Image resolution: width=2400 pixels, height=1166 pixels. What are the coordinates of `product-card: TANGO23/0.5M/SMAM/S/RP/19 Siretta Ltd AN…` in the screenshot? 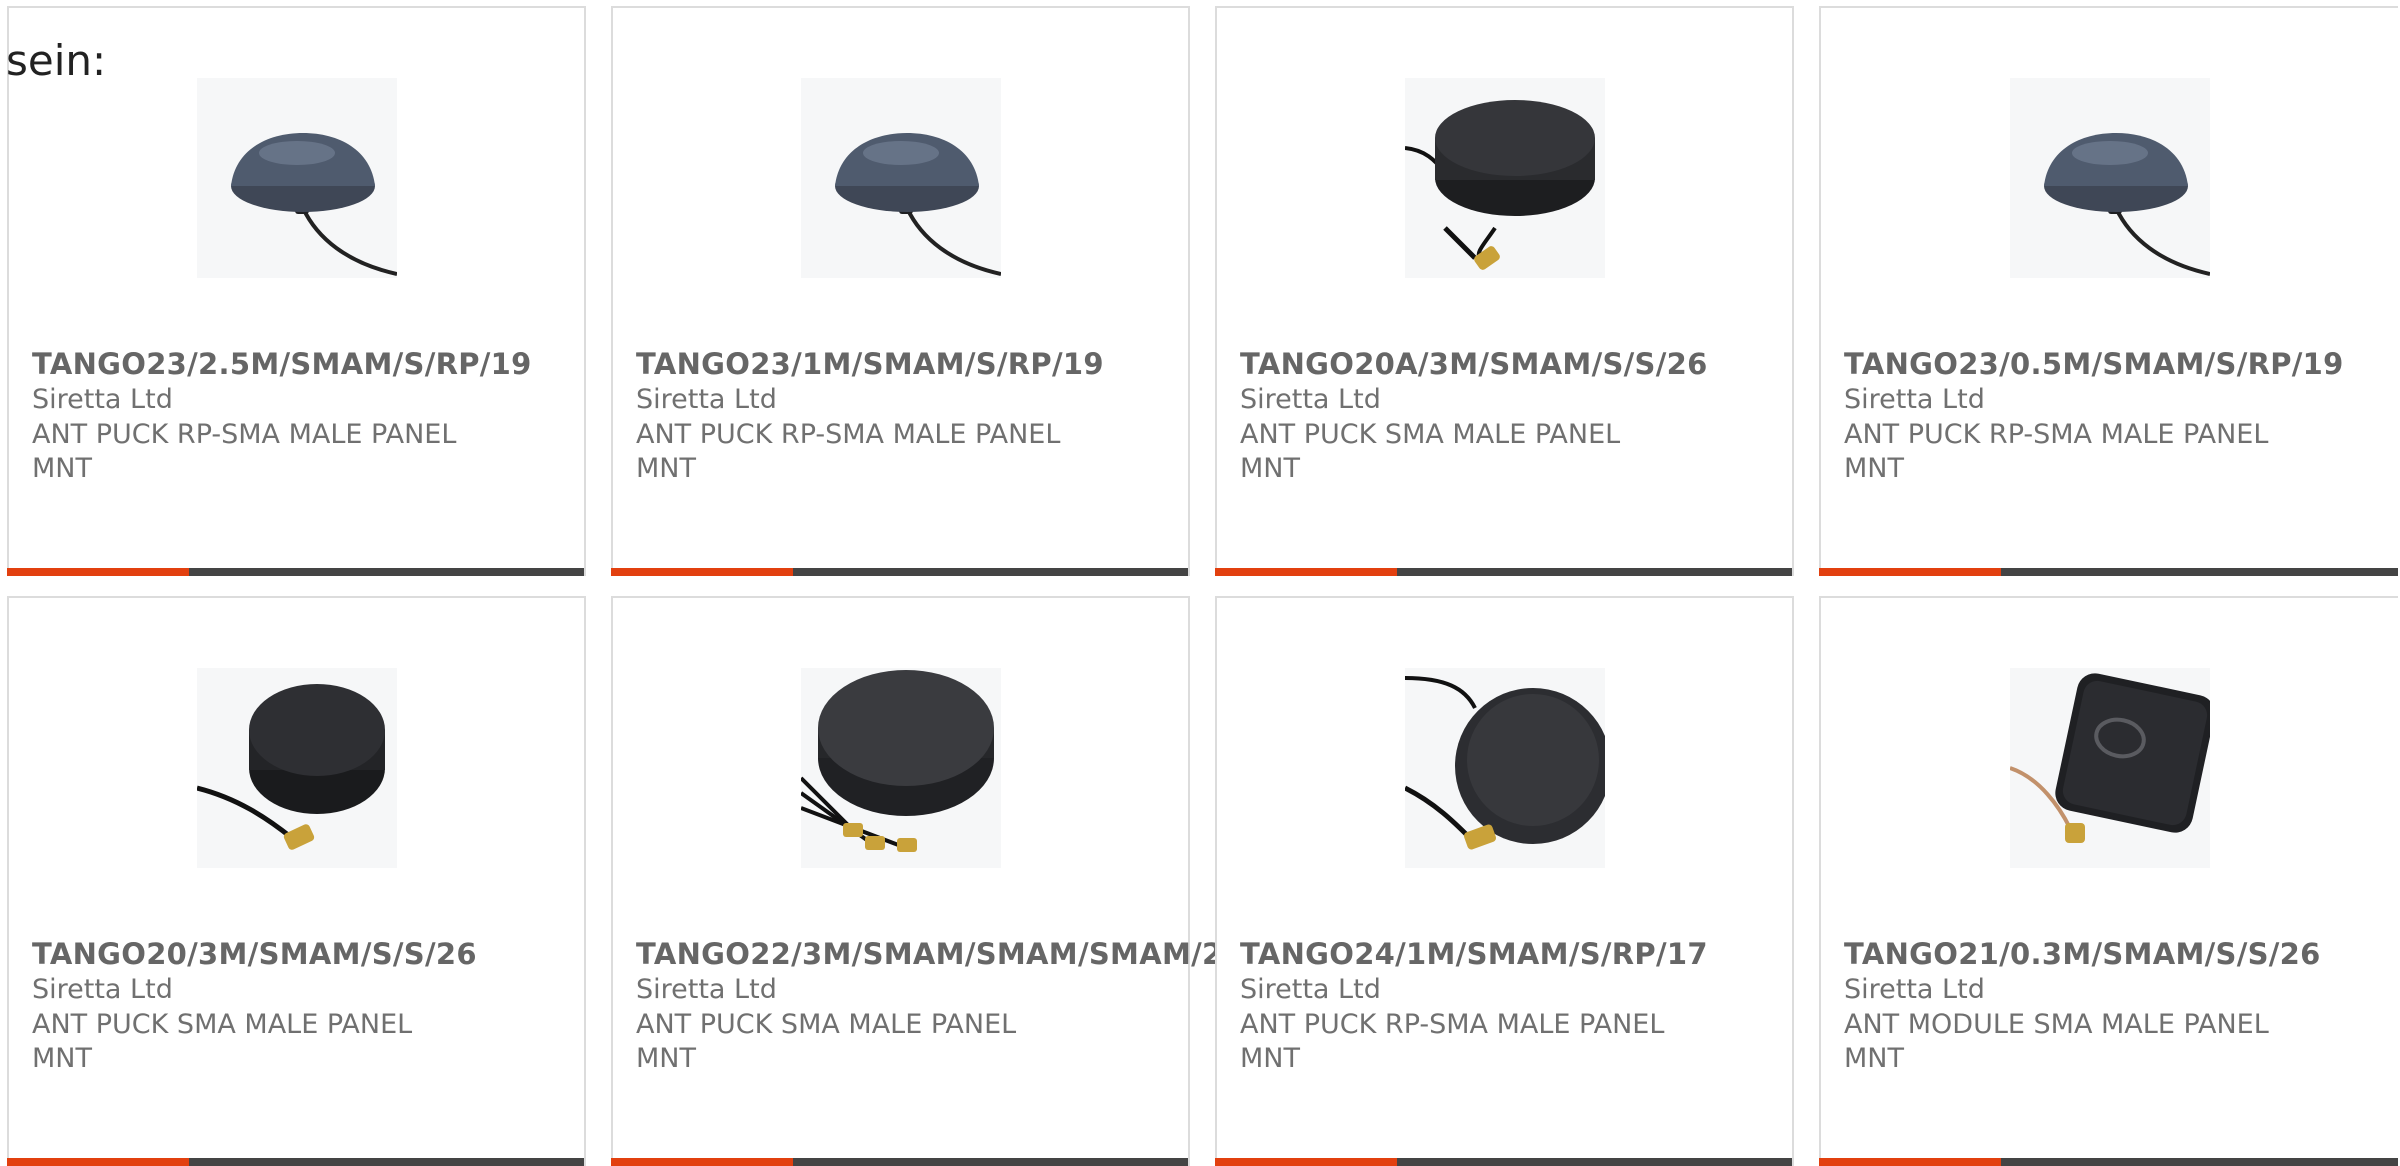 It's located at (2108, 291).